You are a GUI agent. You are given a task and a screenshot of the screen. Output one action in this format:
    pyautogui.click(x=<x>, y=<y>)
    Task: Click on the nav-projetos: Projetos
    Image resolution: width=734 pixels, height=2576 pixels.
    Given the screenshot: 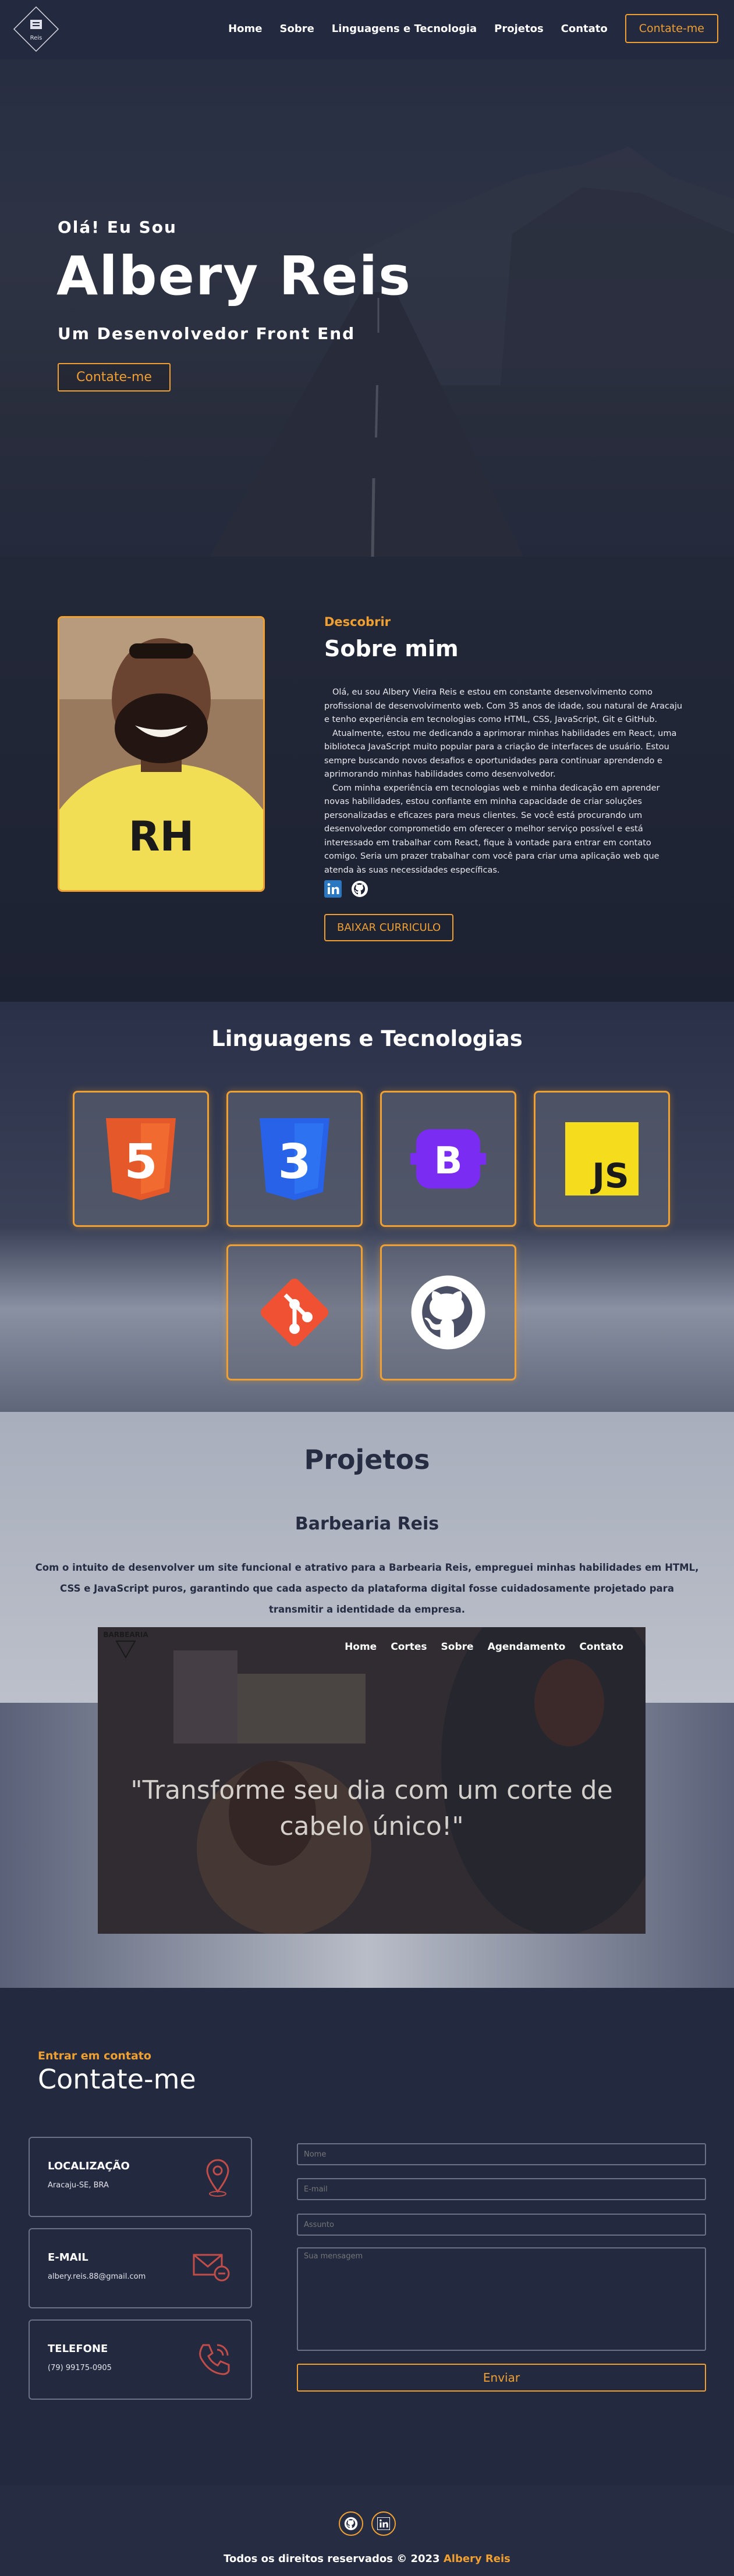 What is the action you would take?
    pyautogui.click(x=519, y=29)
    